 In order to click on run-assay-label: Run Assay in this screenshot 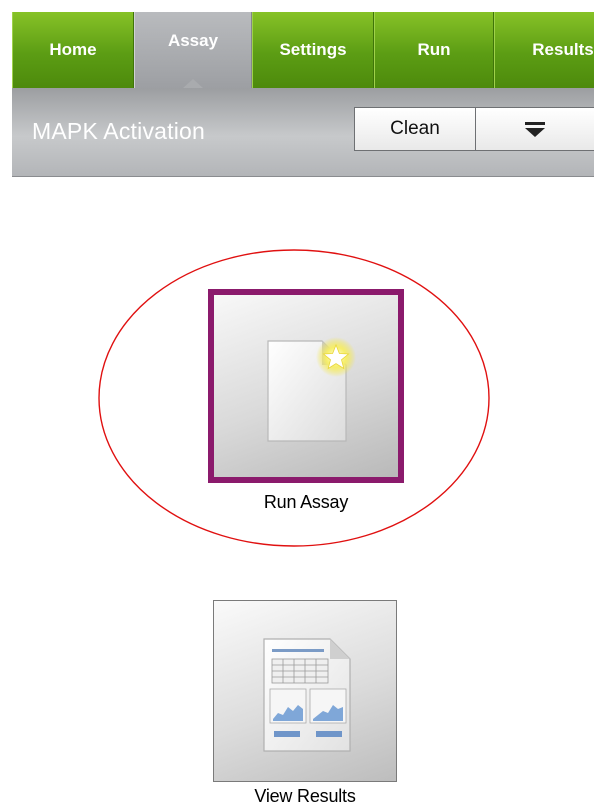, I will do `click(306, 502)`.